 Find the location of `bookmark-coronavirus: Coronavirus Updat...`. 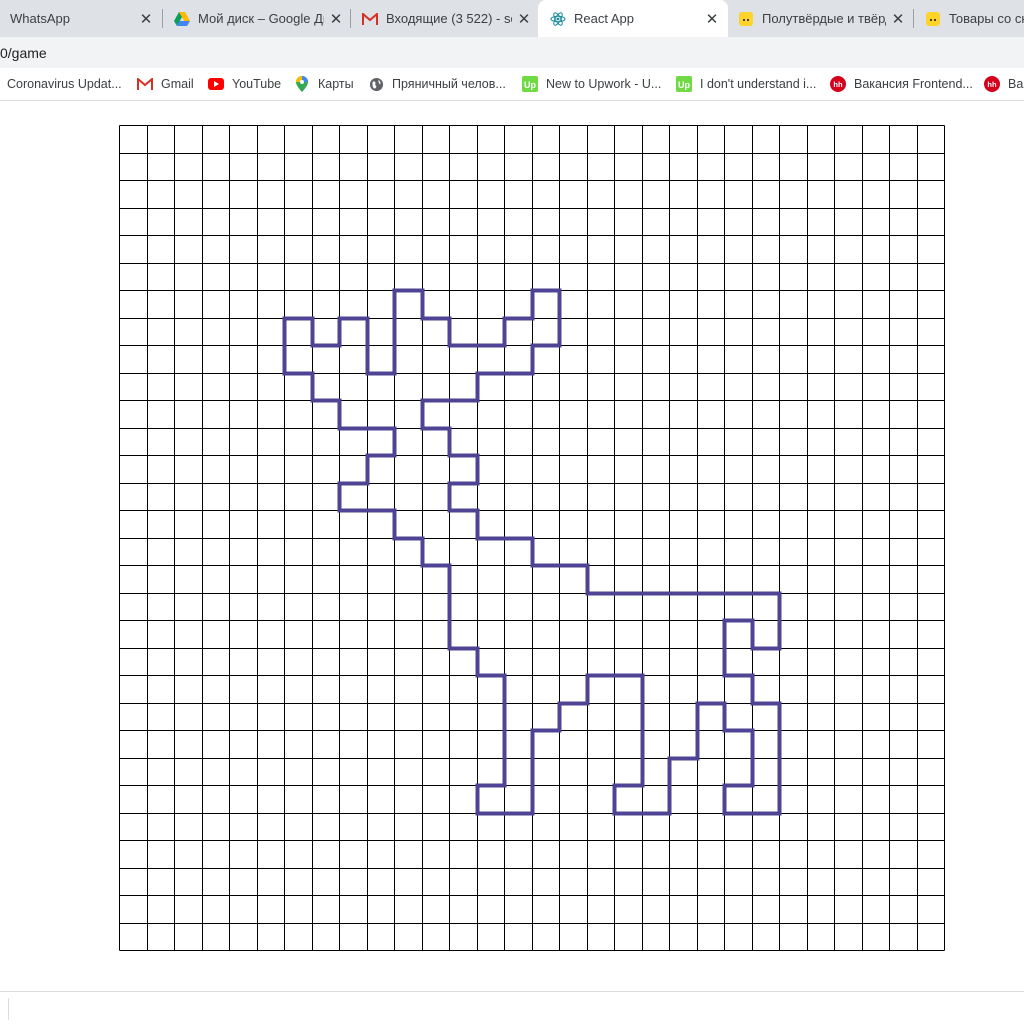

bookmark-coronavirus: Coronavirus Updat... is located at coordinates (69, 84).